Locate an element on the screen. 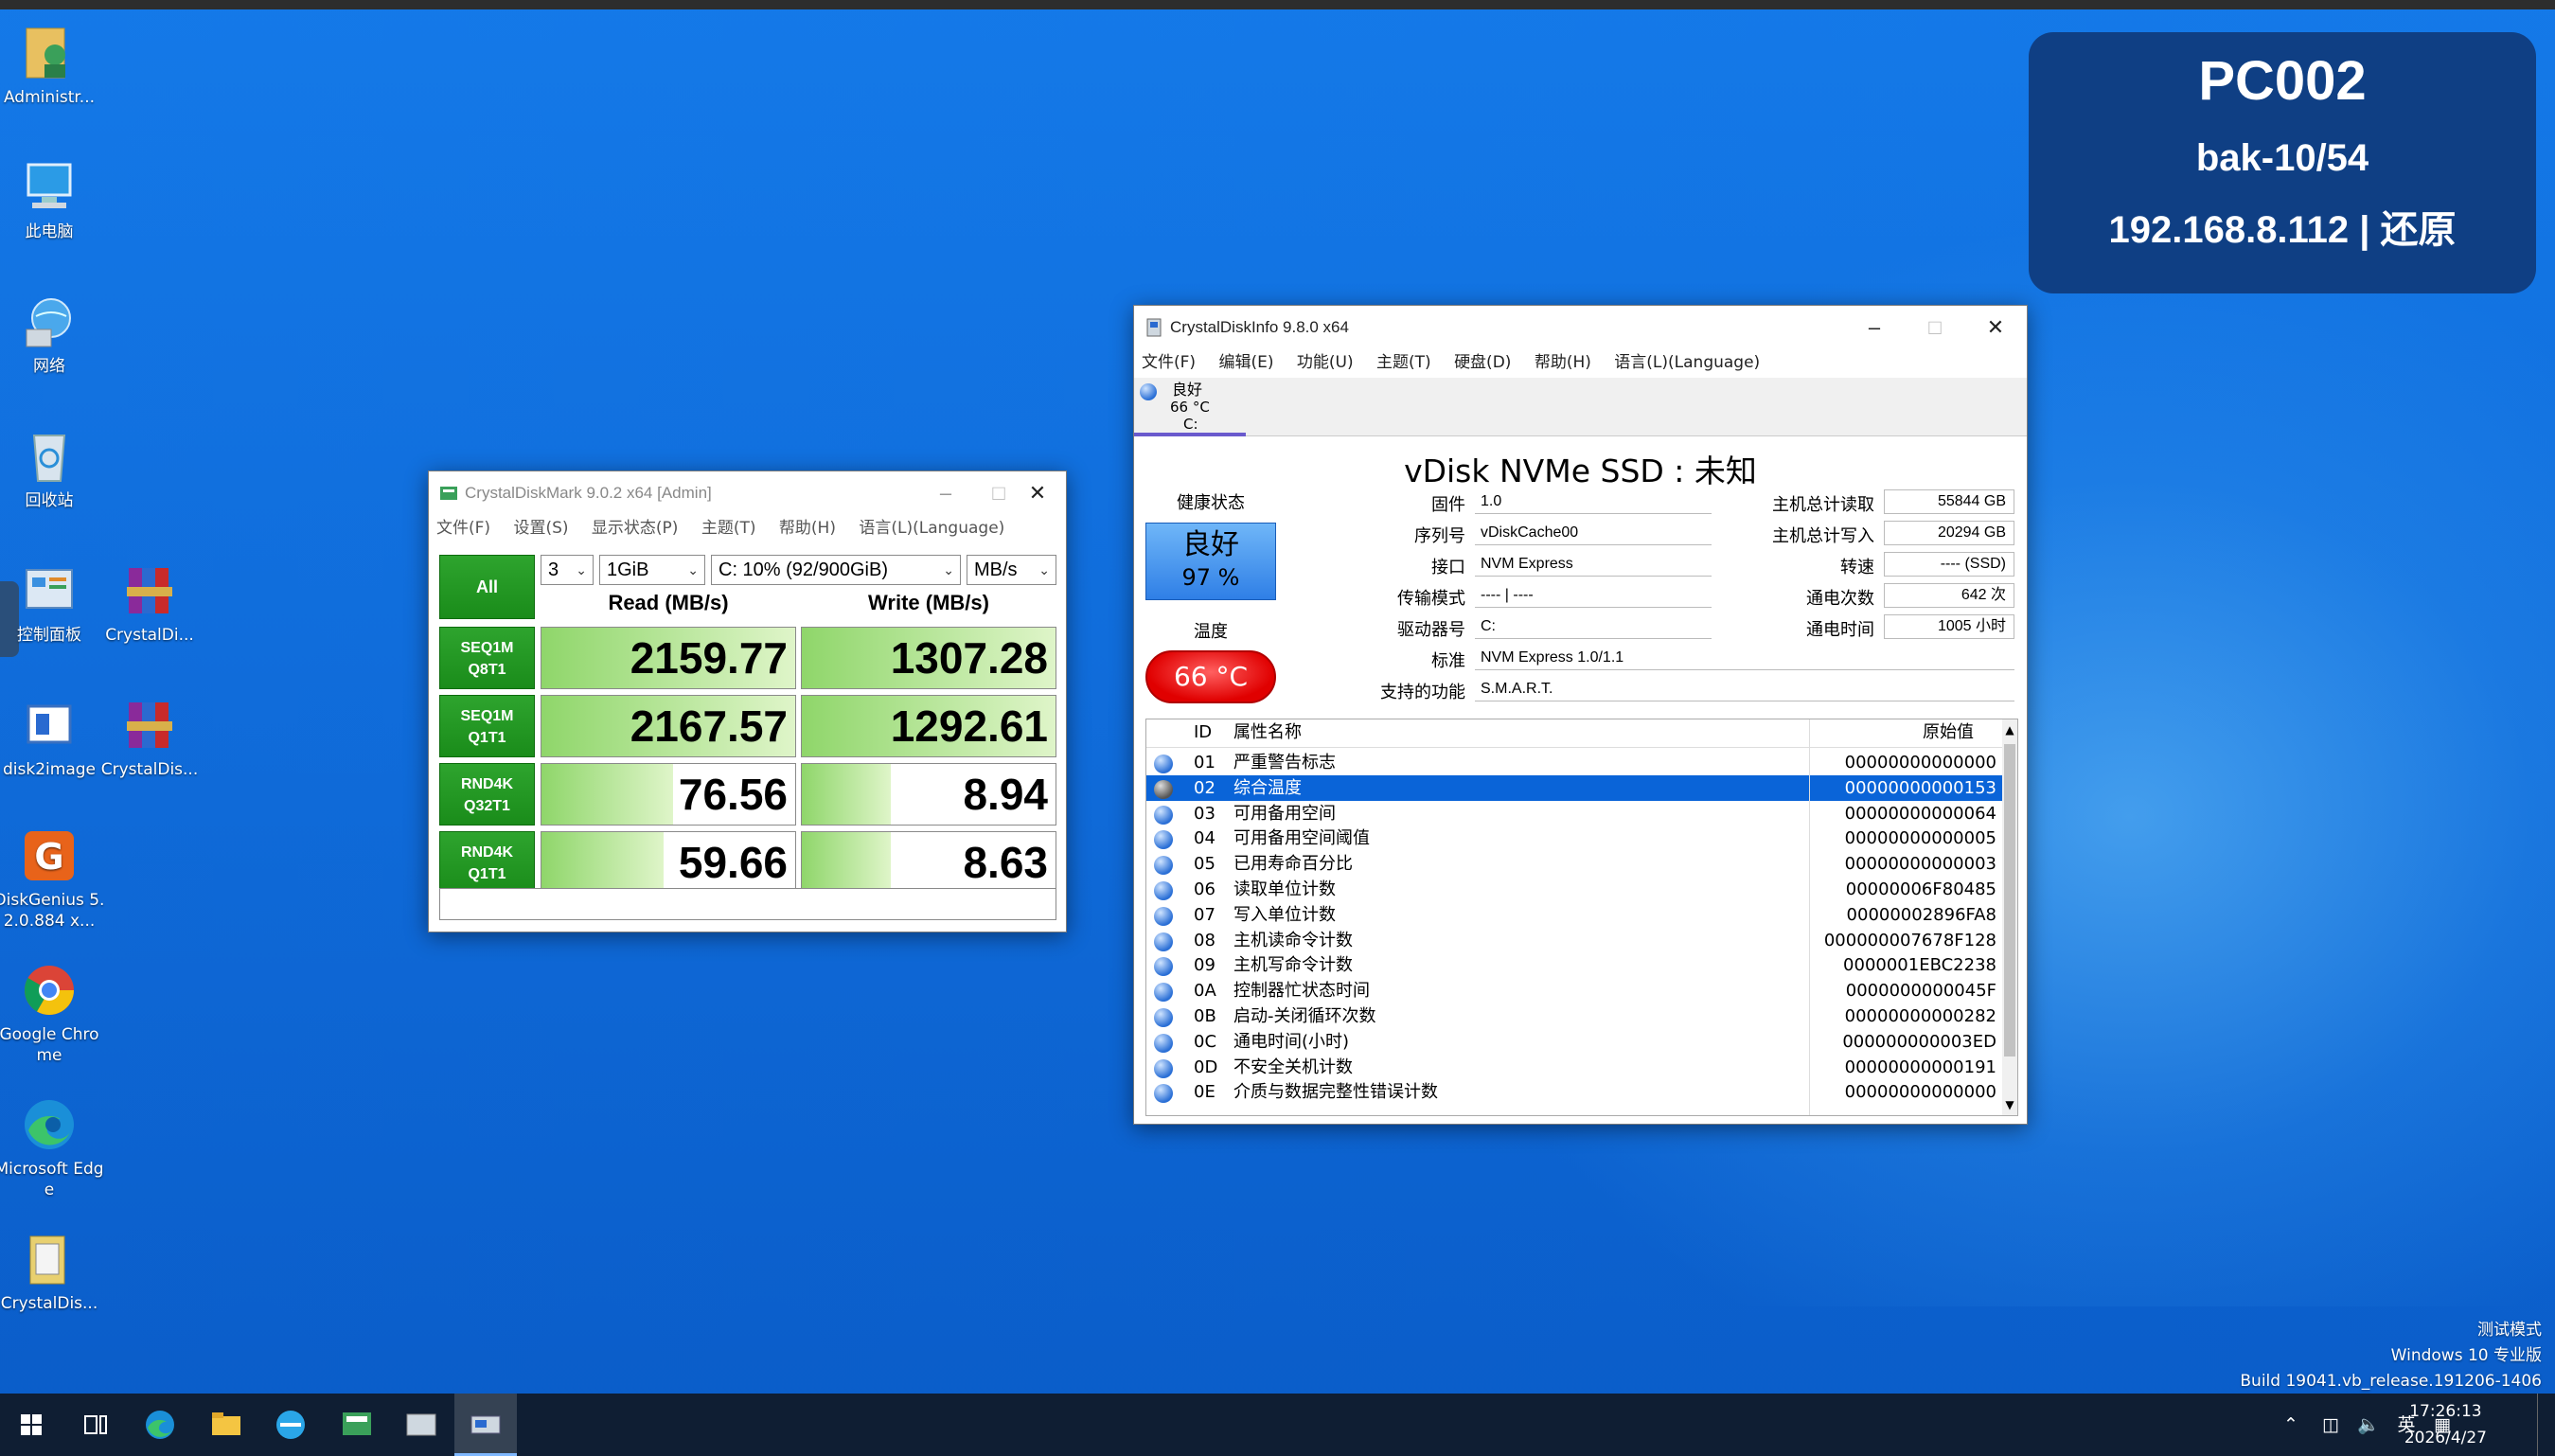 The image size is (2555, 1456). desktop-icon-this-pc: 此电脑 is located at coordinates (53, 199).